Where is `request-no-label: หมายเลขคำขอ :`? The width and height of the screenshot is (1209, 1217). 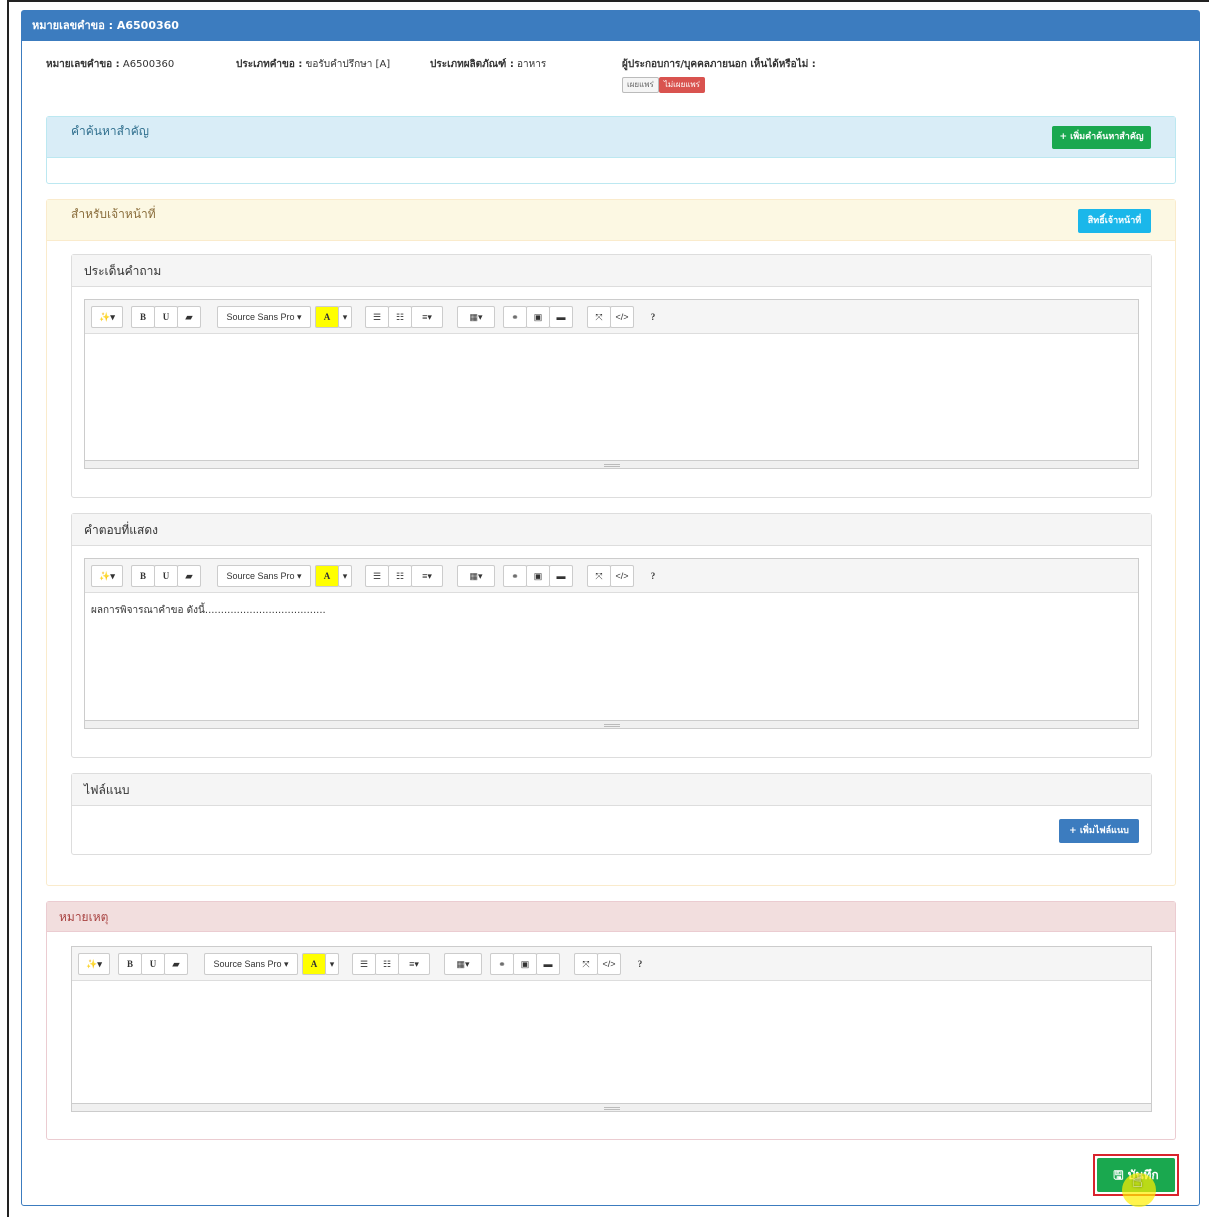
request-no-label: หมายเลขคำขอ : is located at coordinates (83, 64).